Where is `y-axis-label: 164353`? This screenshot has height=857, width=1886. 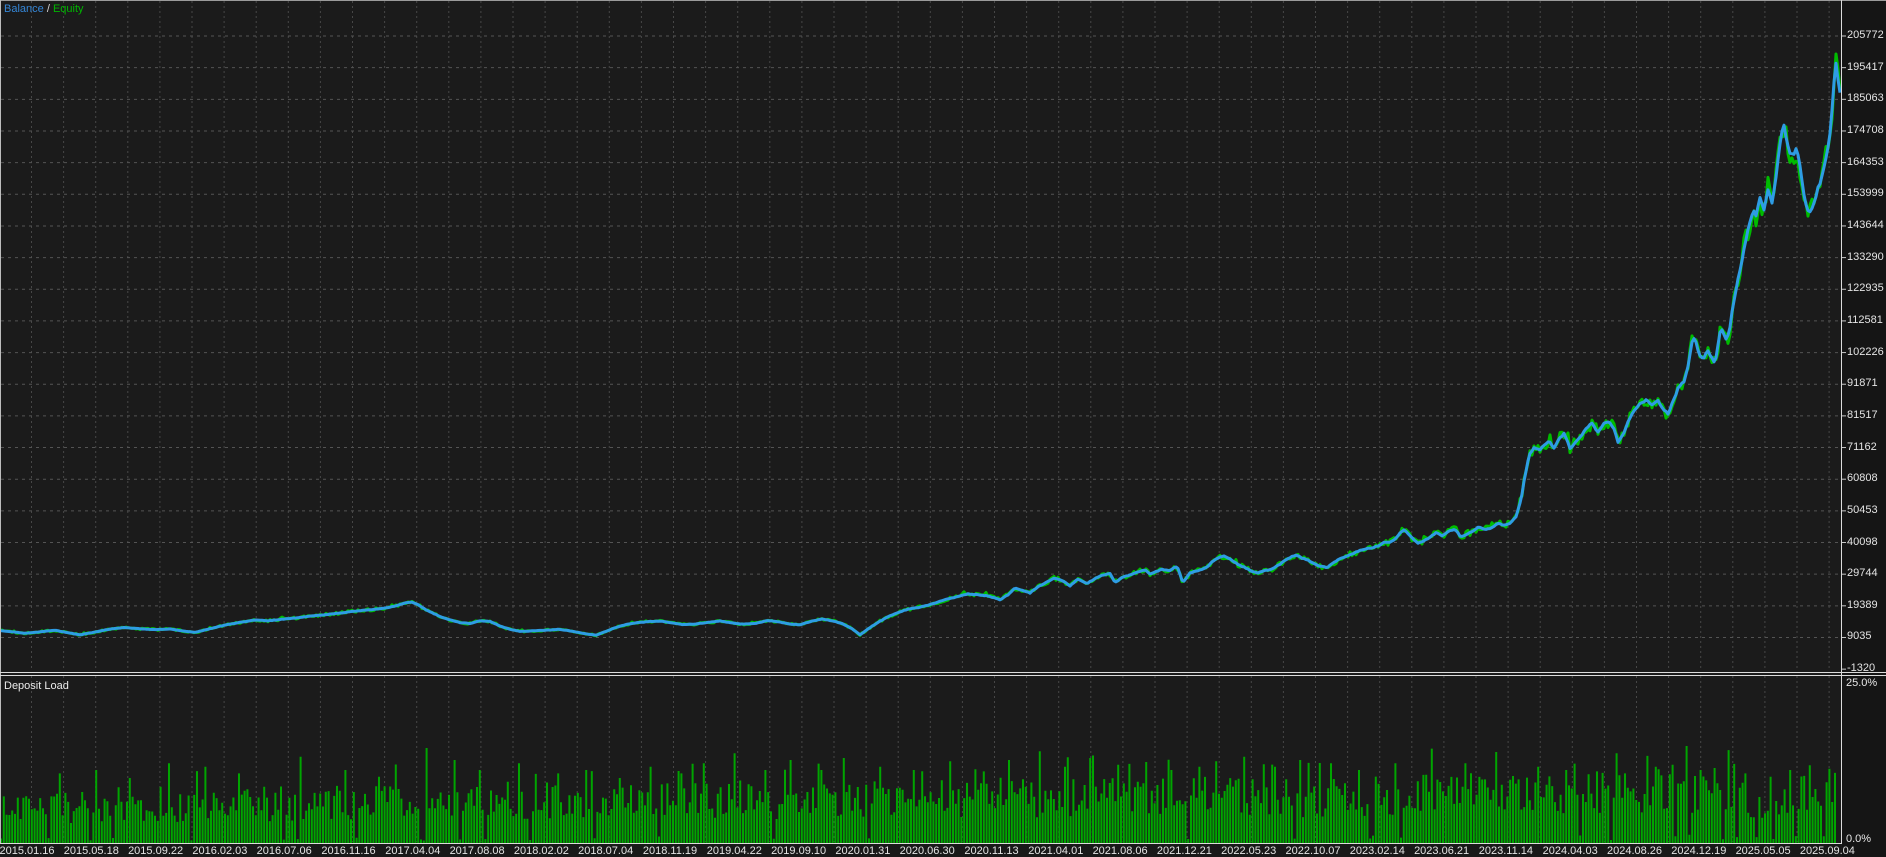 y-axis-label: 164353 is located at coordinates (1865, 161).